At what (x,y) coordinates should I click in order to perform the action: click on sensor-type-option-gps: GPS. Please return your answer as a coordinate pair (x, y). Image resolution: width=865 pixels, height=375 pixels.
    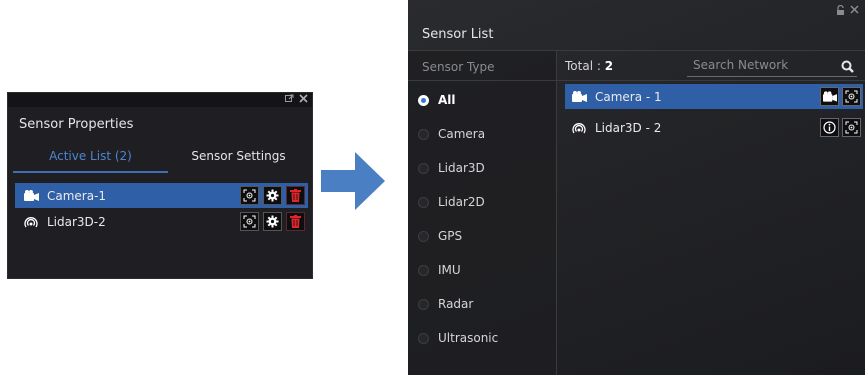
    Looking at the image, I should click on (440, 236).